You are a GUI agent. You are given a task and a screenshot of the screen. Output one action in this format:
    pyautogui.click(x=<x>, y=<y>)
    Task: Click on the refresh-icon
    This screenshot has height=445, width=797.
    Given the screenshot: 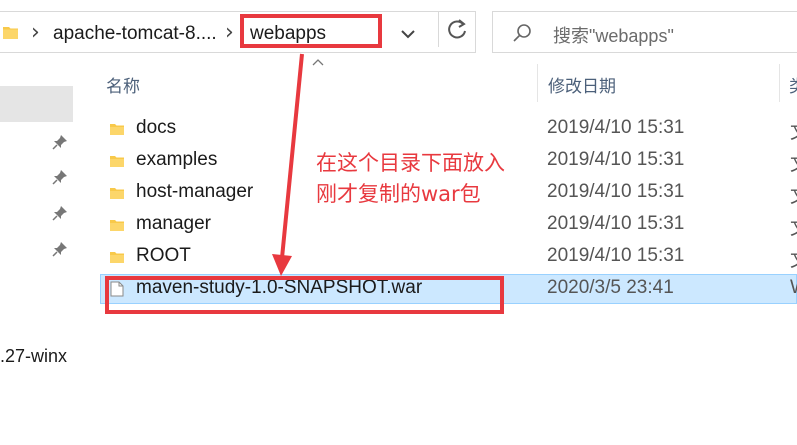 What is the action you would take?
    pyautogui.click(x=457, y=29)
    